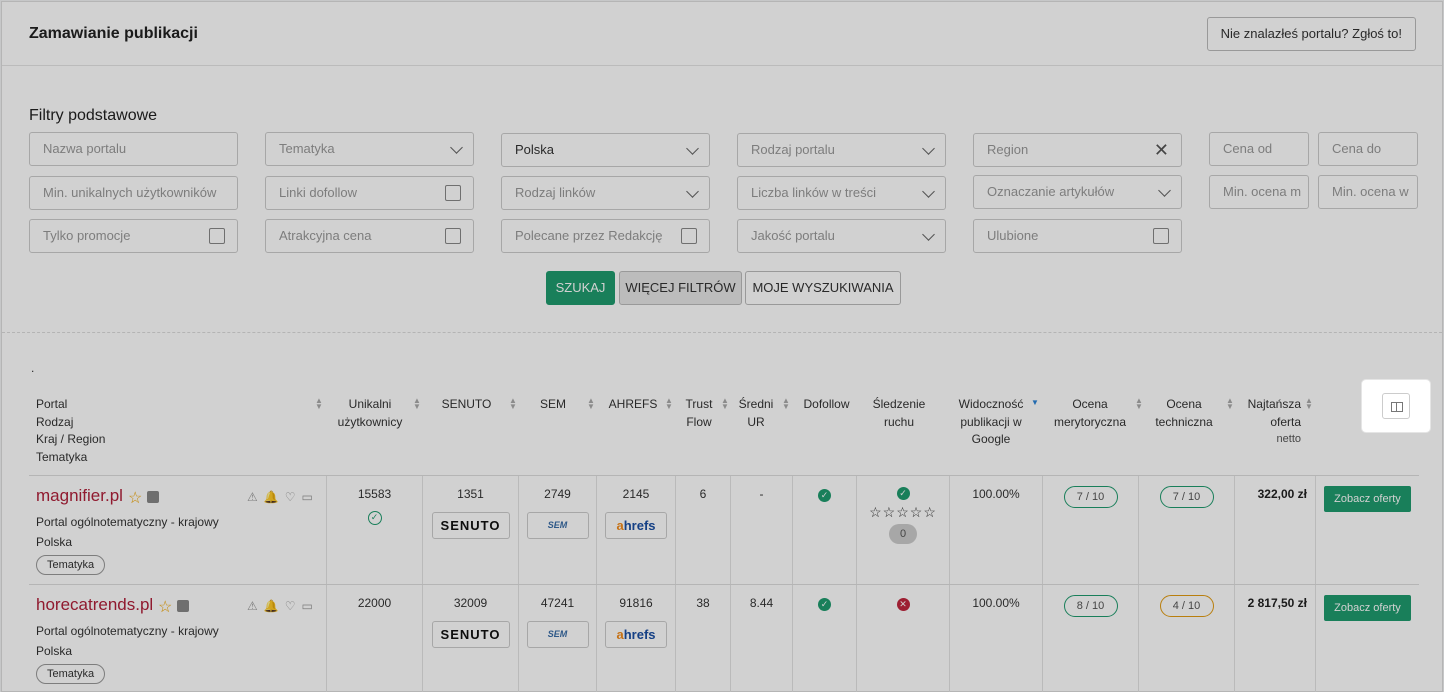  Describe the element at coordinates (826, 405) in the screenshot. I see `header-dofollow: Dofollow` at that location.